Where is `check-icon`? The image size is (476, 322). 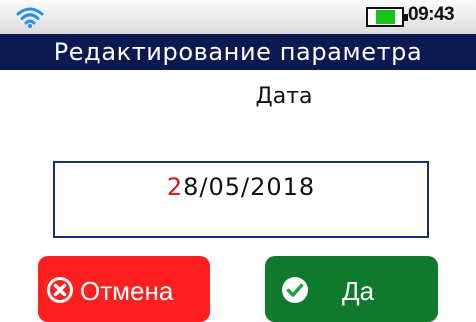 check-icon is located at coordinates (295, 290).